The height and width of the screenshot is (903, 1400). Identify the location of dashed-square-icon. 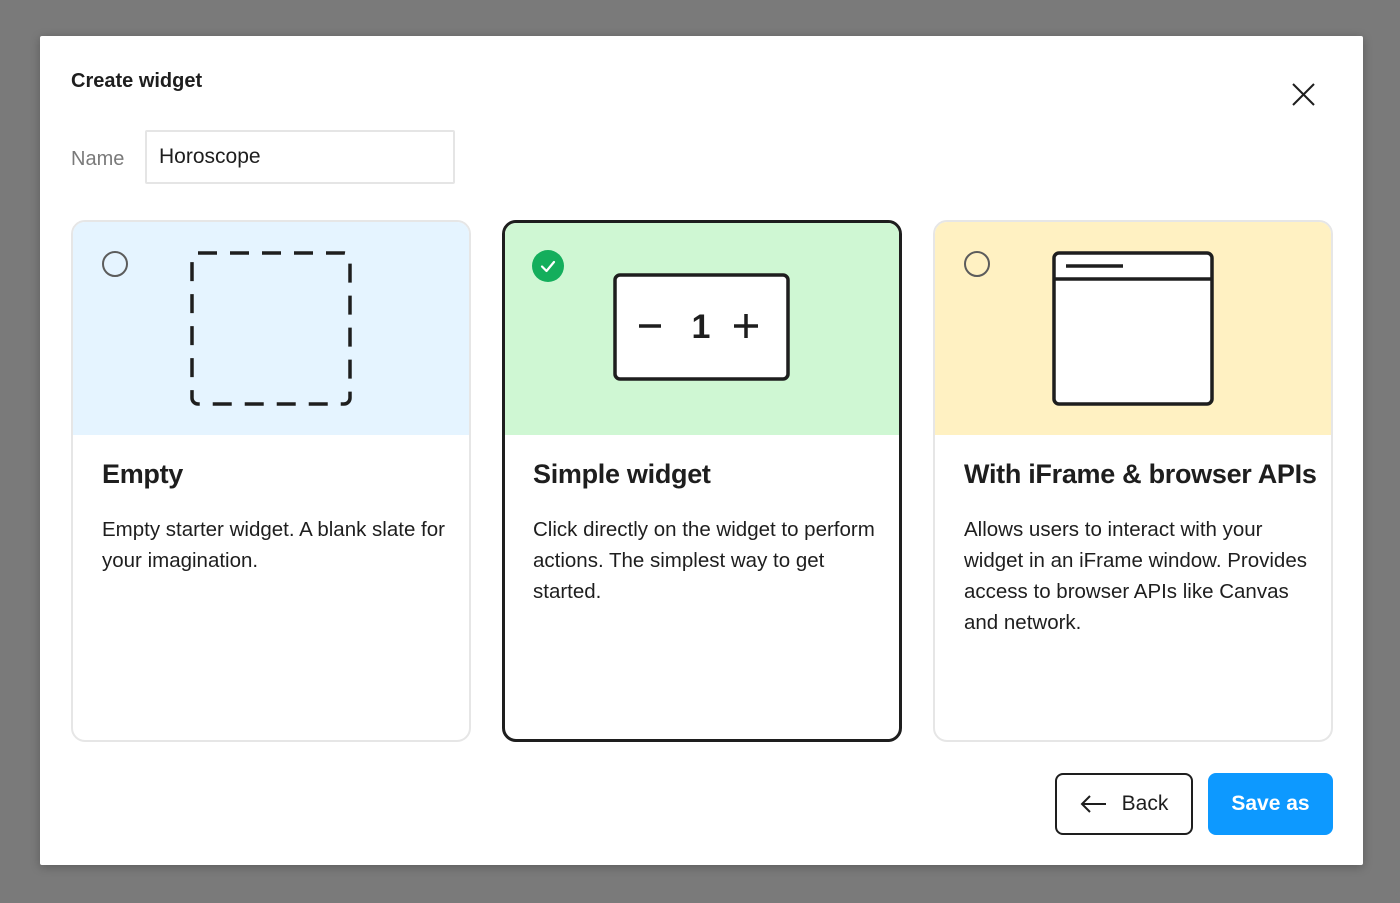
(271, 328).